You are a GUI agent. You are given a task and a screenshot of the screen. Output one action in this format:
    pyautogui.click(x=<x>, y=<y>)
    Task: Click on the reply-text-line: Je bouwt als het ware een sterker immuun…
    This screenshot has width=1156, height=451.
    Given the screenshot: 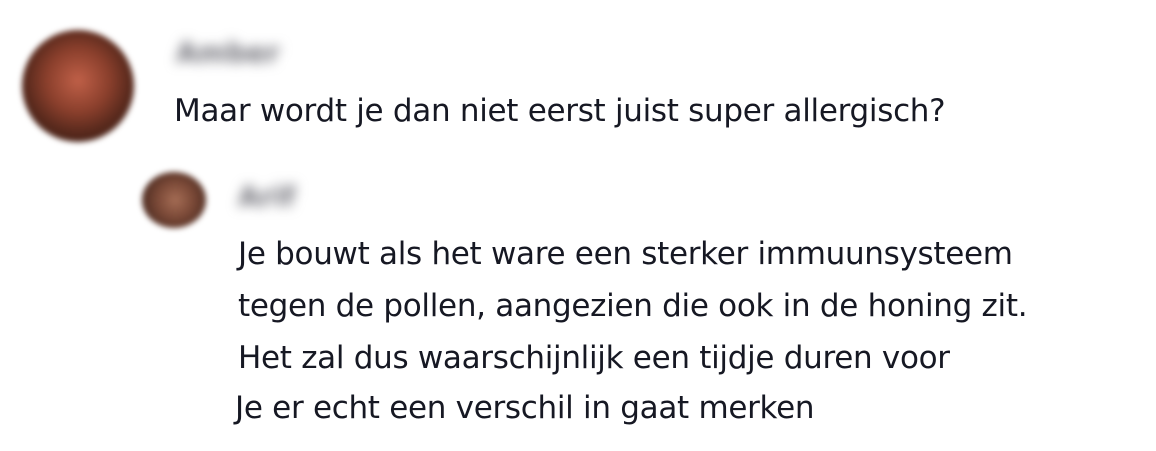 What is the action you would take?
    pyautogui.click(x=625, y=254)
    